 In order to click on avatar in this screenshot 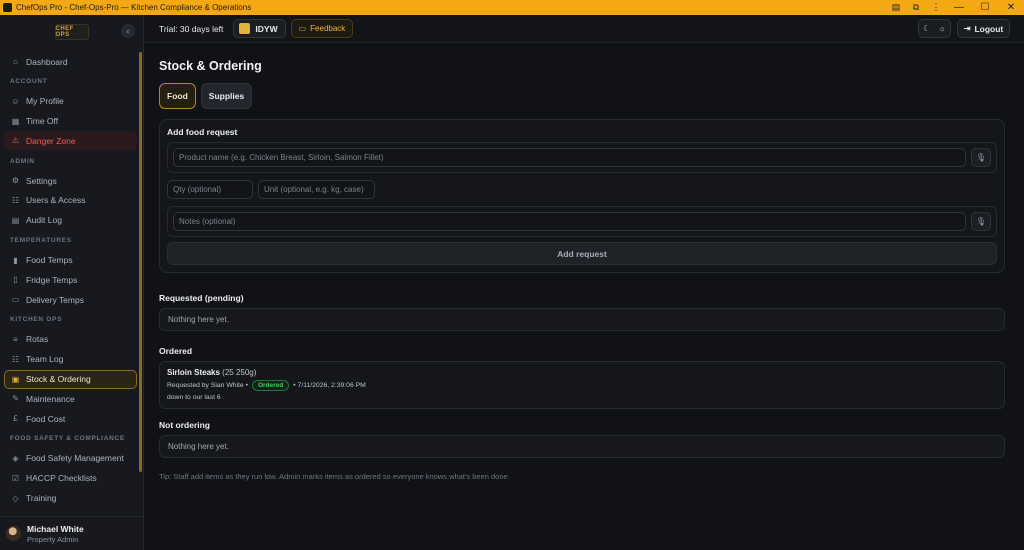, I will do `click(13, 533)`.